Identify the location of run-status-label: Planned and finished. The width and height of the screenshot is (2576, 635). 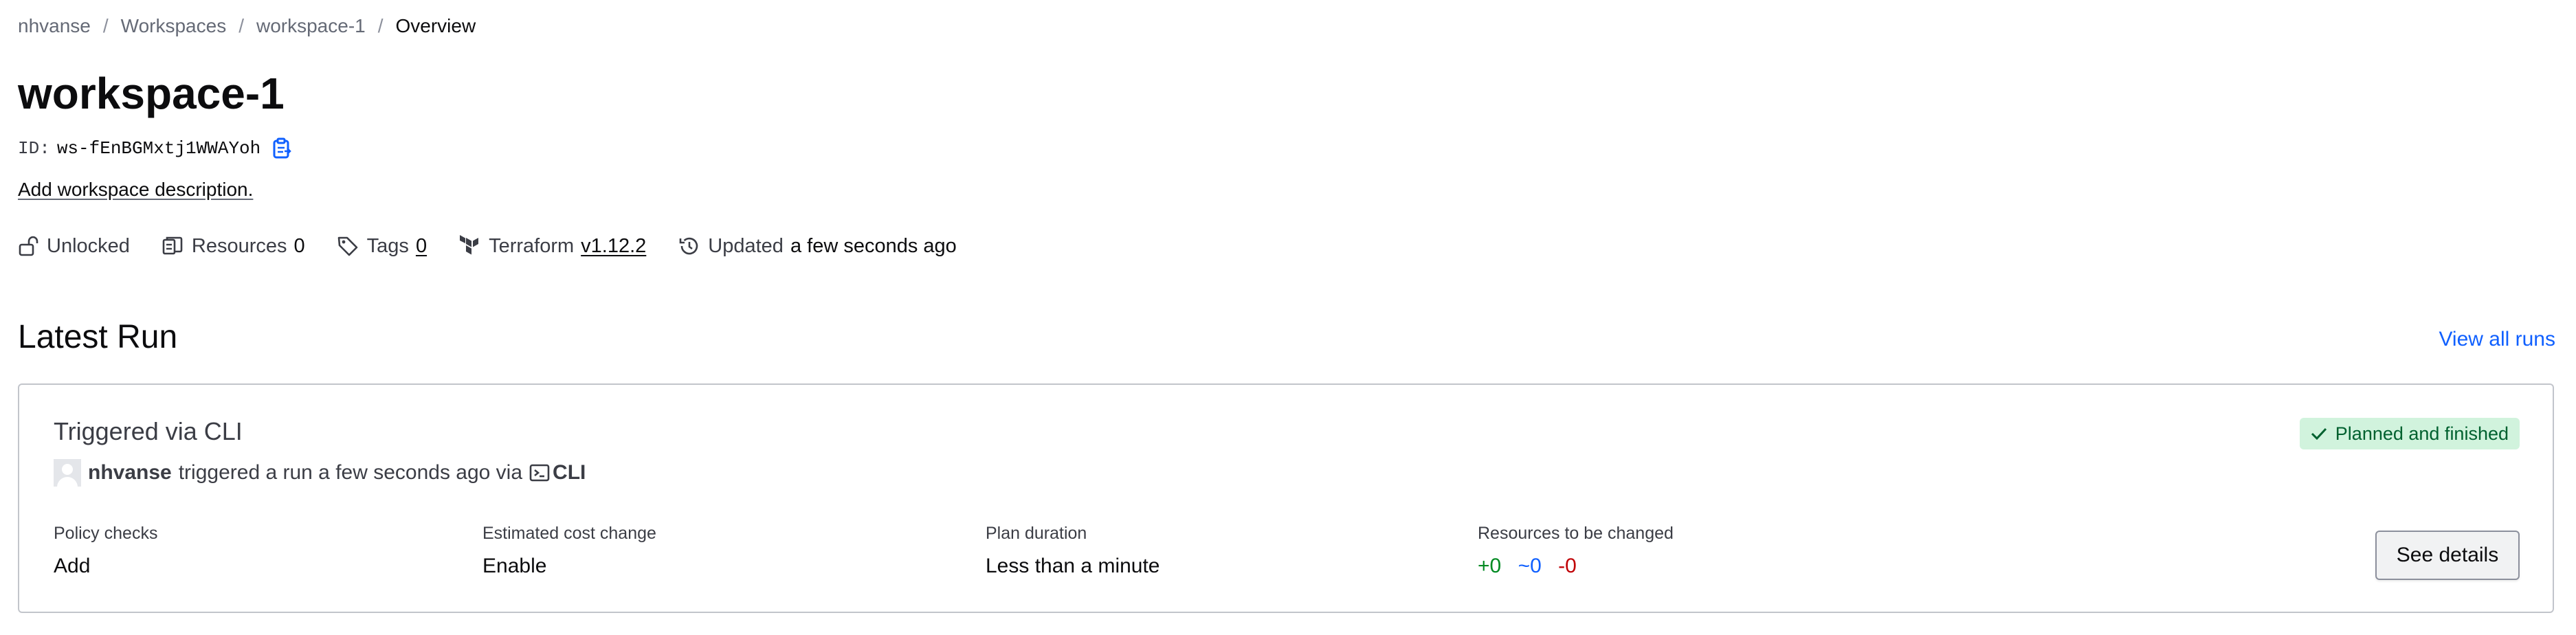
(2422, 433).